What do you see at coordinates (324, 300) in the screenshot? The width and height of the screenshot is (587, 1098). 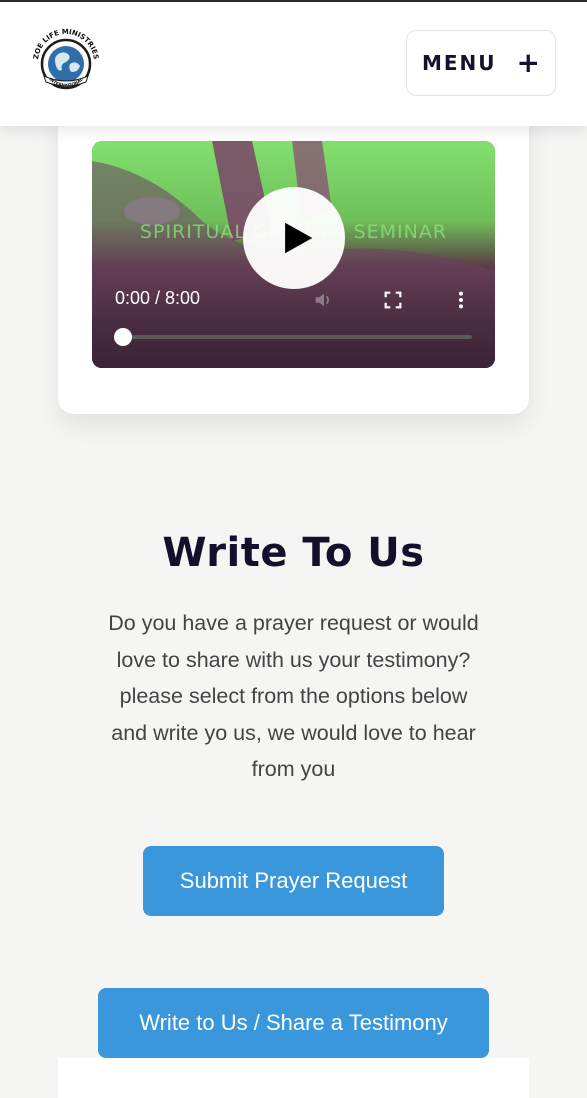 I see `volume-icon` at bounding box center [324, 300].